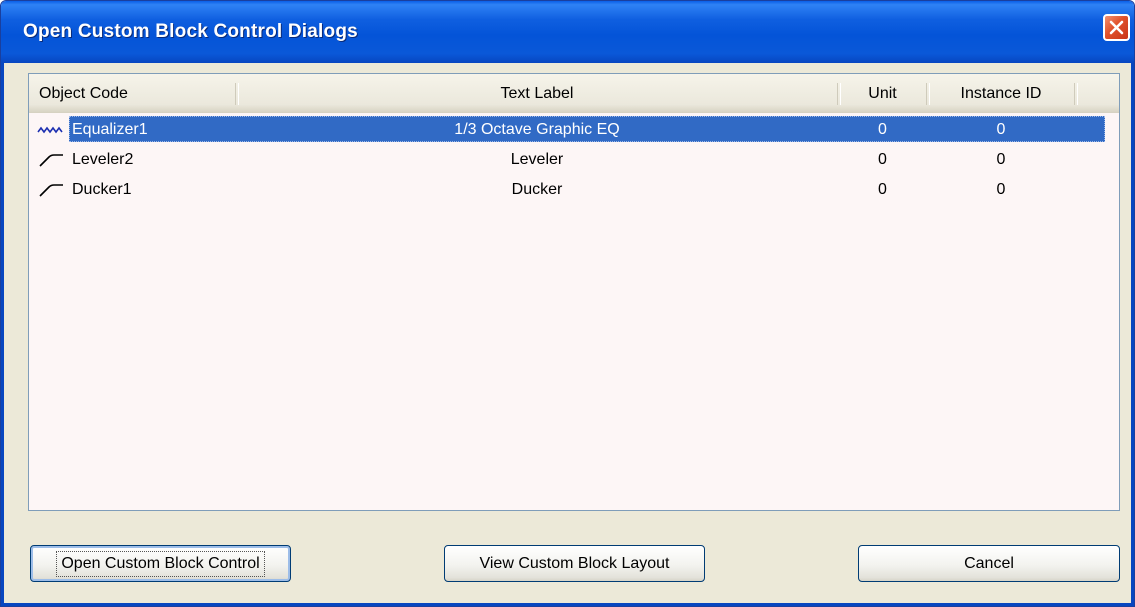 The image size is (1135, 607). Describe the element at coordinates (110, 129) in the screenshot. I see `cell-object-code: Equalizer1` at that location.